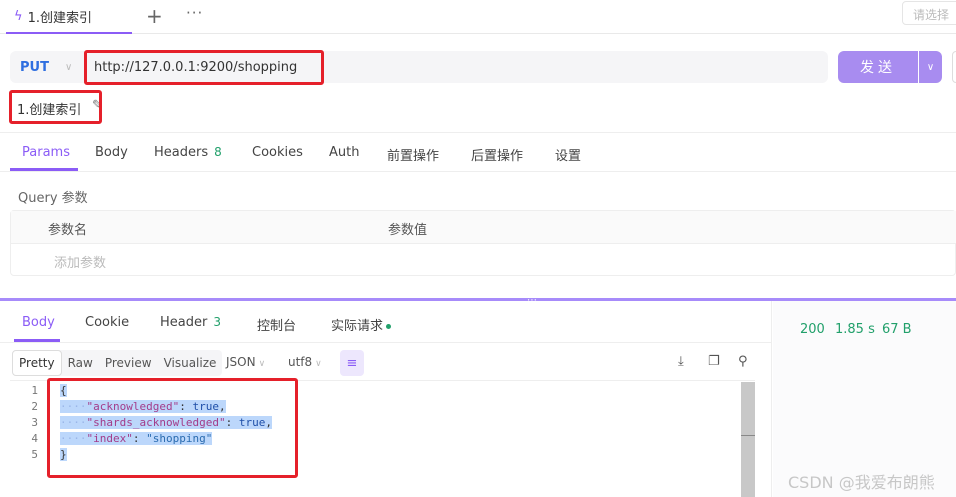 The width and height of the screenshot is (956, 497). Describe the element at coordinates (929, 13) in the screenshot. I see `environment-select: 请选择` at that location.